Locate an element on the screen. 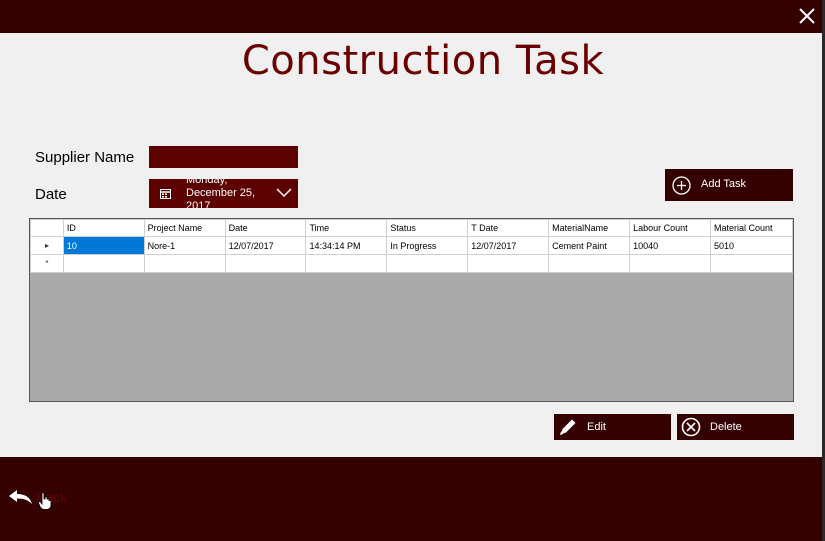  date-picker: Monday, December 25, 2017 is located at coordinates (223, 193).